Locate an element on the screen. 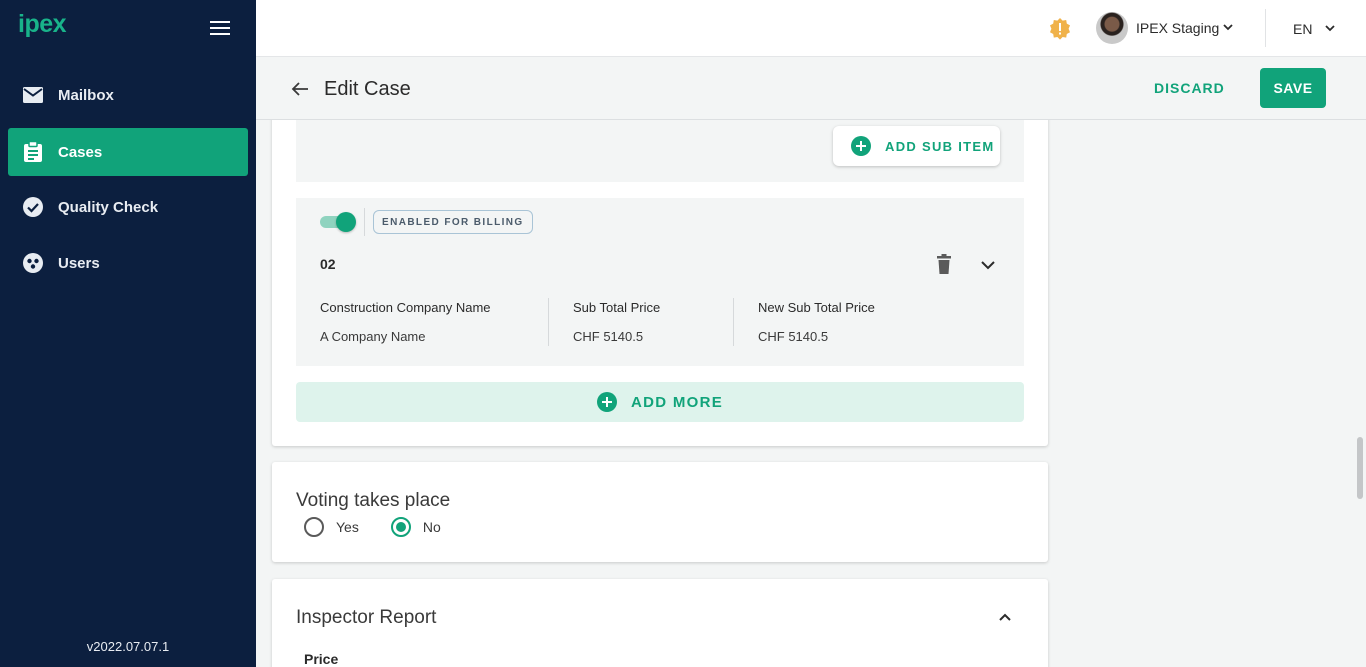 This screenshot has width=1366, height=667. voting-card: Voting takes place Yes No is located at coordinates (660, 512).